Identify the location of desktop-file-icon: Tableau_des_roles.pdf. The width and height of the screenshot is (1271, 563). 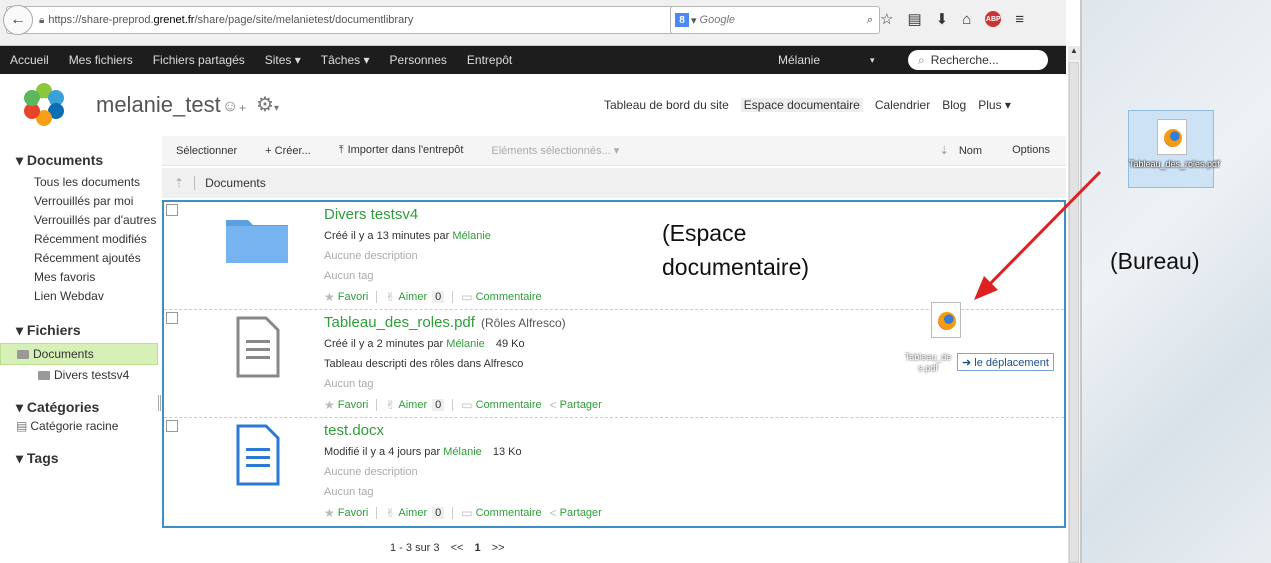
(1174, 149).